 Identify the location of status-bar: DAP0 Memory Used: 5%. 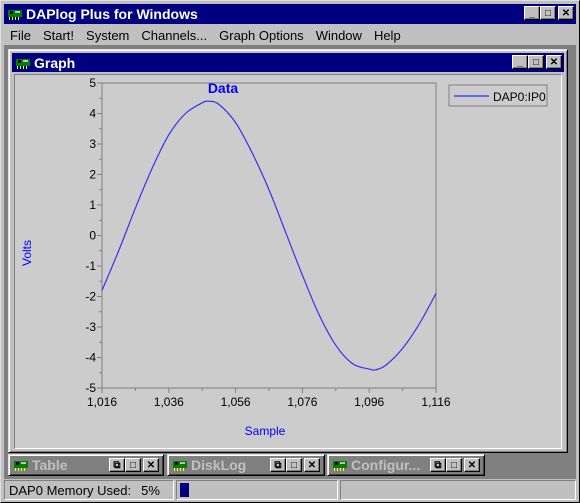
(290, 490).